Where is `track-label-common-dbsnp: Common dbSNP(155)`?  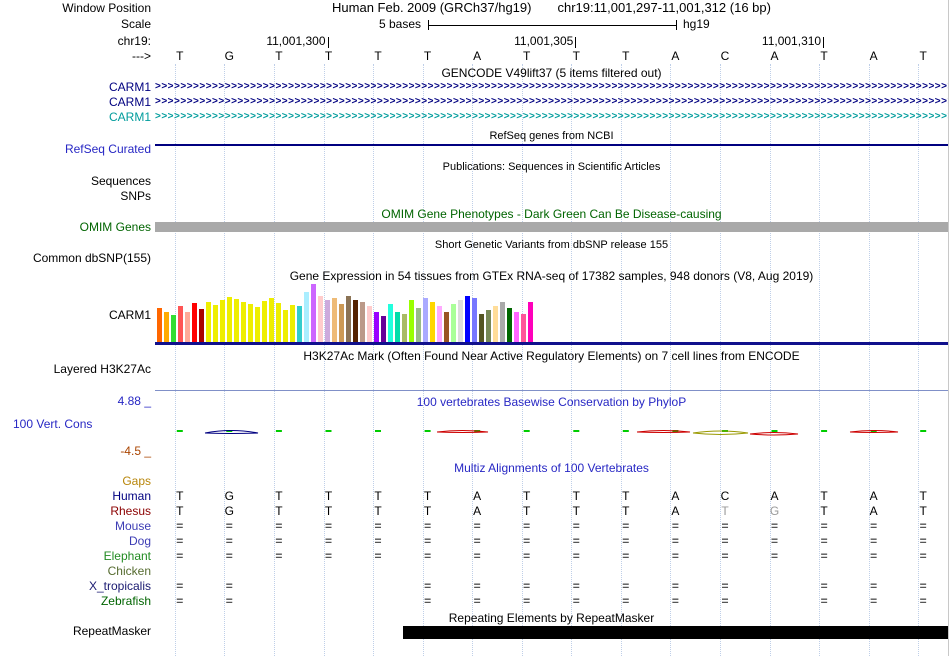
track-label-common-dbsnp: Common dbSNP(155) is located at coordinates (75, 258).